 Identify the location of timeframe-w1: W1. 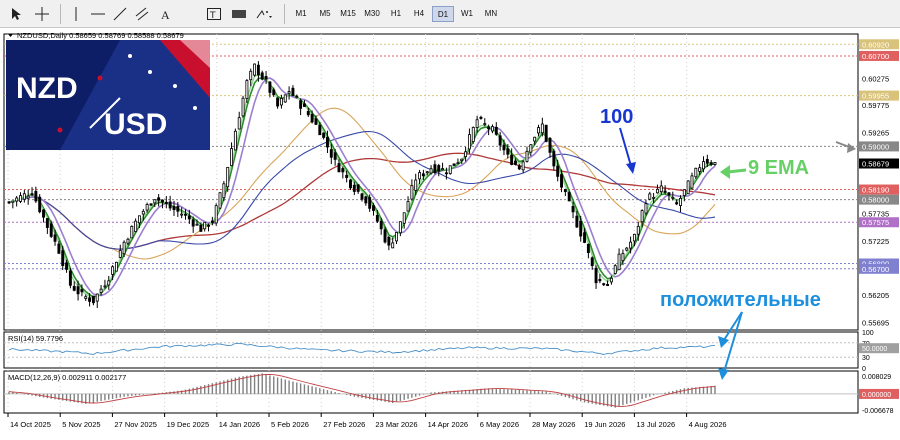
(467, 14).